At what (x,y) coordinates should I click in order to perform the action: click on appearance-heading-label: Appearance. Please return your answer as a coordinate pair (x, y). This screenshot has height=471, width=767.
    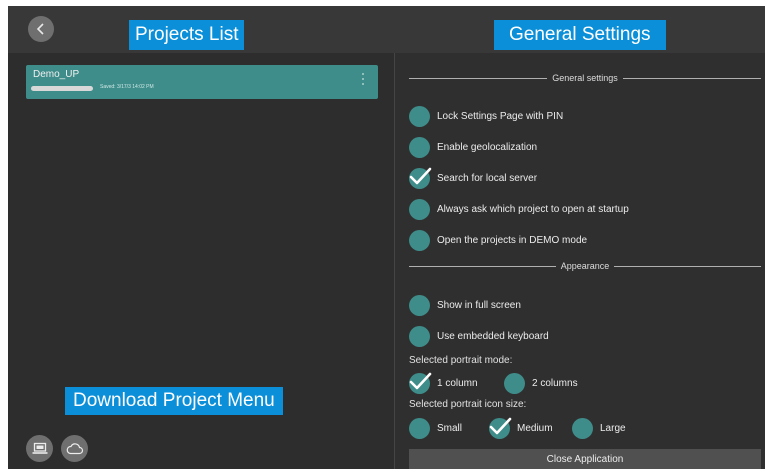
    Looking at the image, I should click on (585, 266).